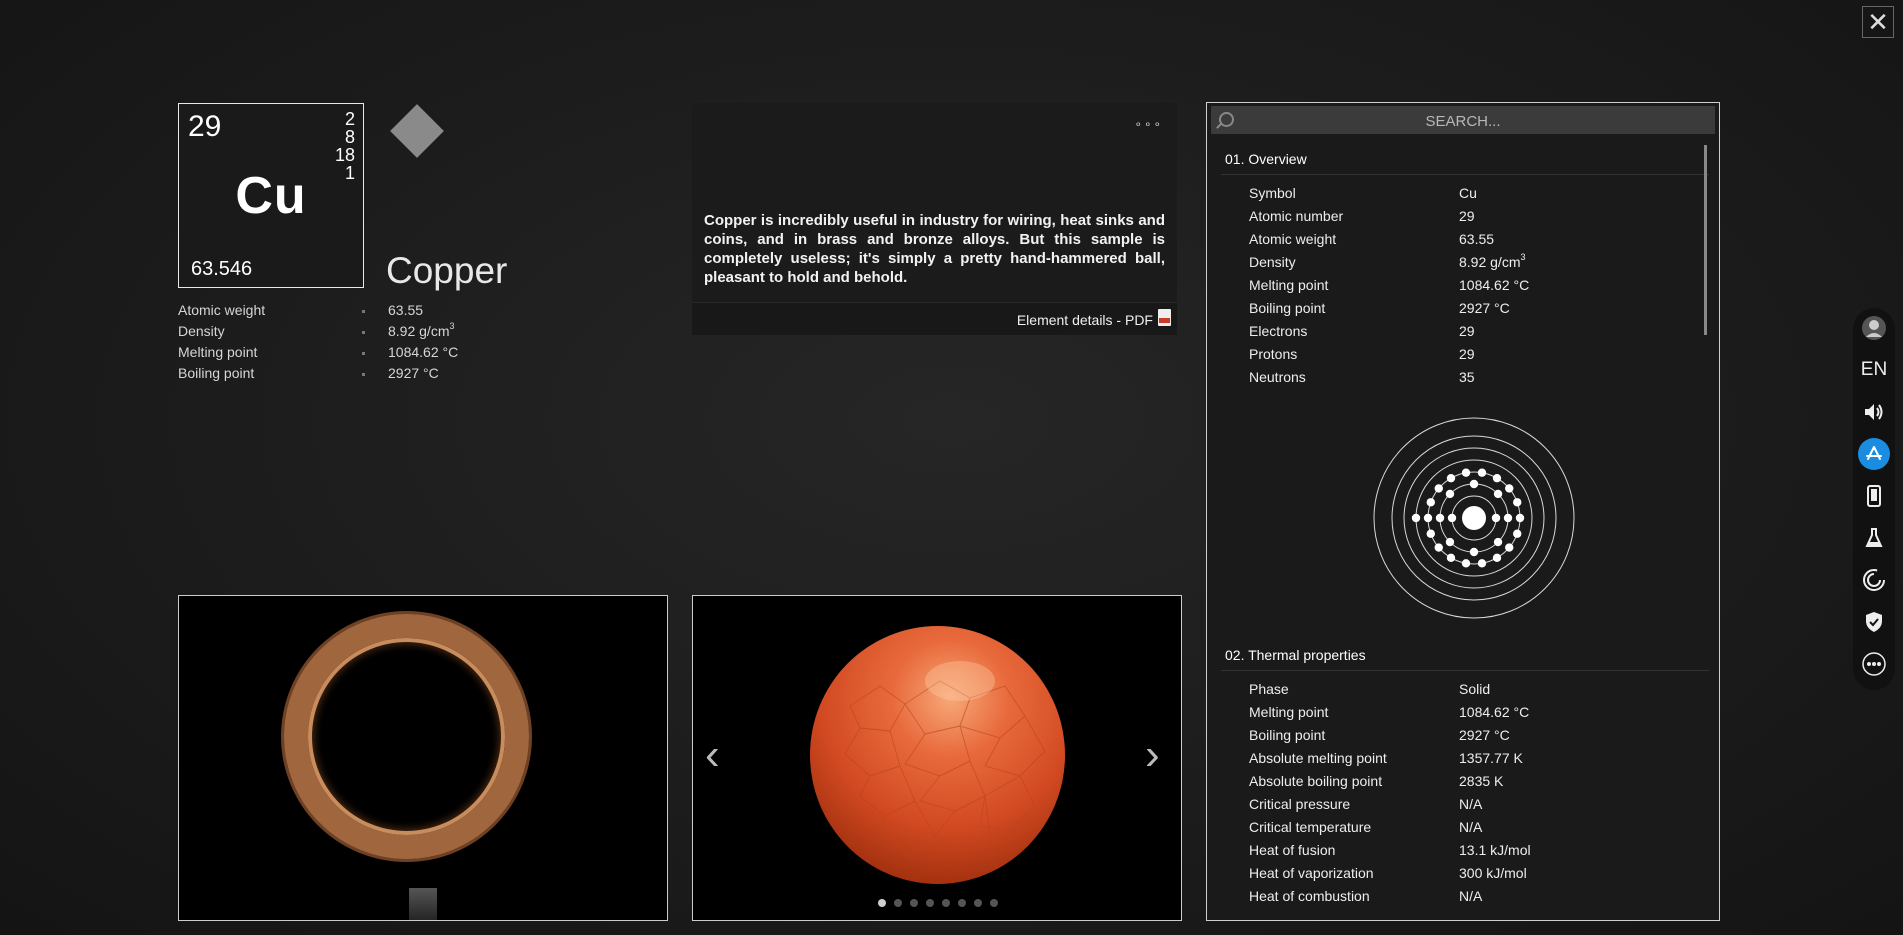 This screenshot has width=1903, height=935. What do you see at coordinates (1874, 412) in the screenshot?
I see `speaker-icon` at bounding box center [1874, 412].